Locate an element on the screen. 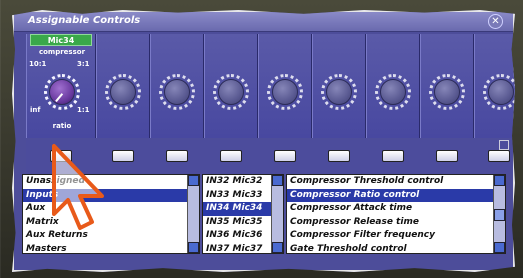  cursor-arrow-icon is located at coordinates (78, 187).